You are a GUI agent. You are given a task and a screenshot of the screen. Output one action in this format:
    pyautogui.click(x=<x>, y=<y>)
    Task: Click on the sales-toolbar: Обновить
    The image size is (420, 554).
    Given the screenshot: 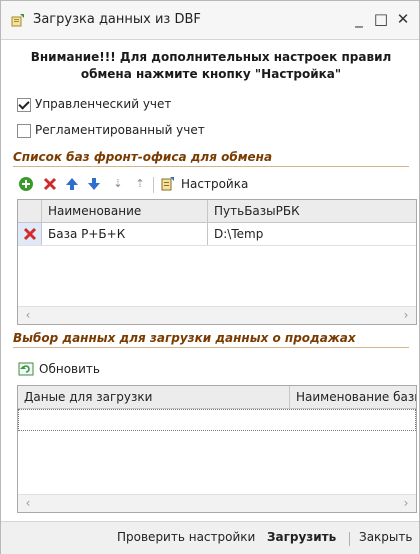 What is the action you would take?
    pyautogui.click(x=77, y=369)
    